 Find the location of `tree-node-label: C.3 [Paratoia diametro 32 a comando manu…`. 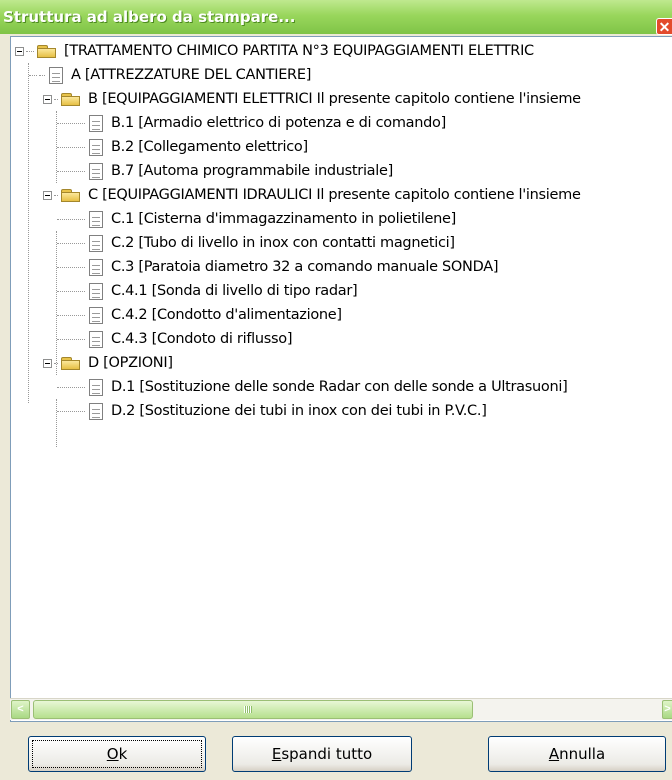

tree-node-label: C.3 [Paratoia diametro 32 a comando manu… is located at coordinates (305, 267).